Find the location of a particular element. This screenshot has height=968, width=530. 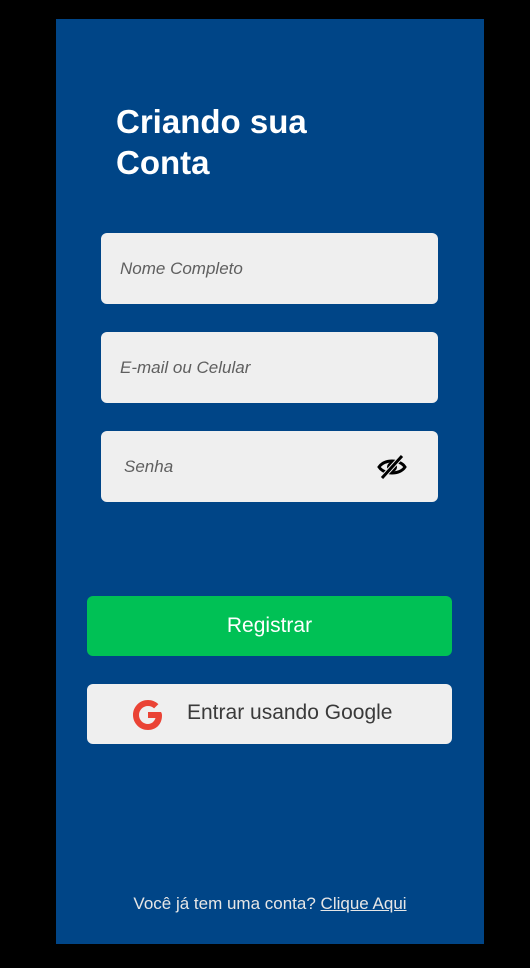

page-title-line-2: Conta is located at coordinates (163, 162).